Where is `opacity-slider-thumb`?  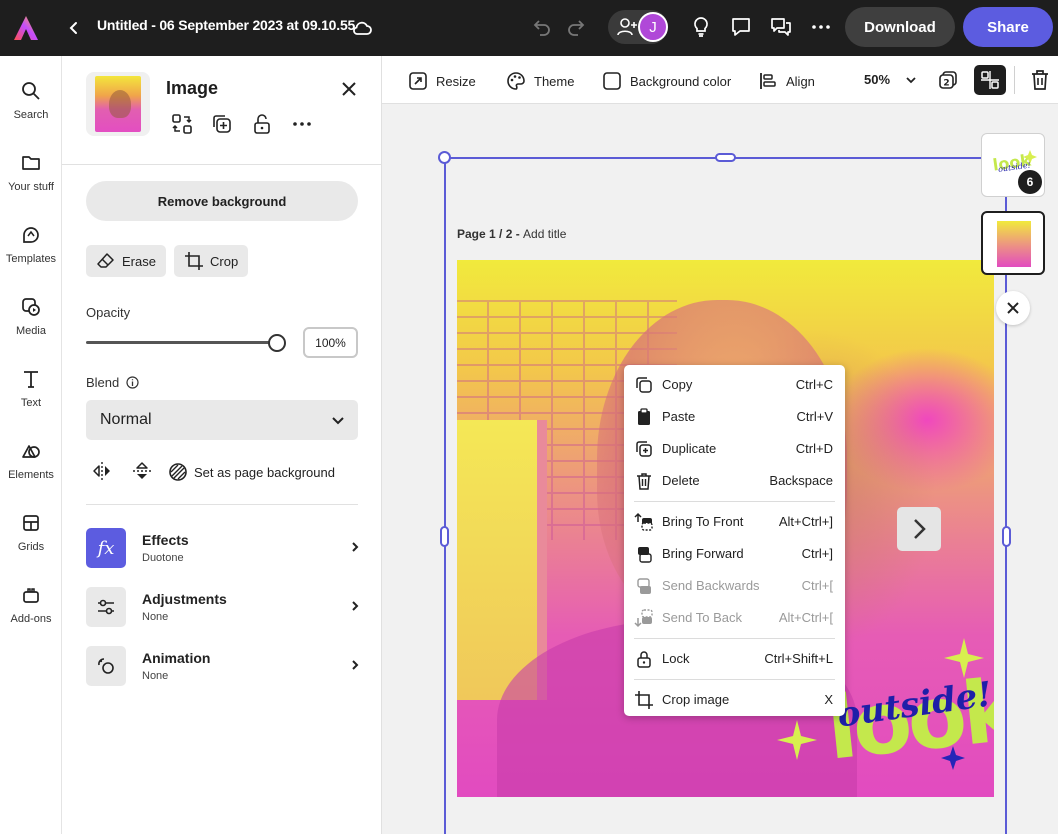 opacity-slider-thumb is located at coordinates (277, 343).